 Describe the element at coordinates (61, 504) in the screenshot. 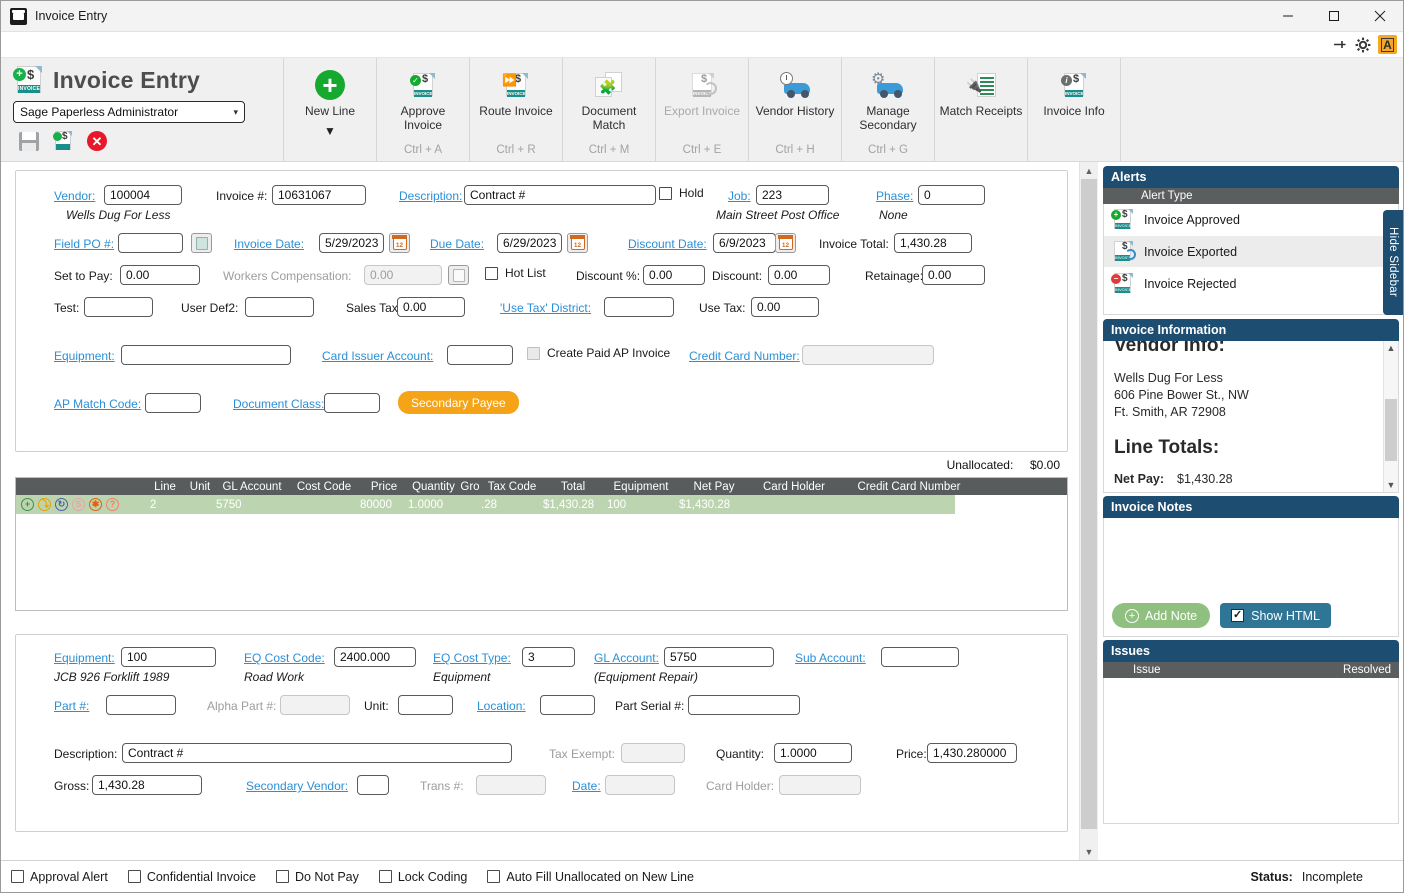

I see `refresh-icon: ↻` at that location.